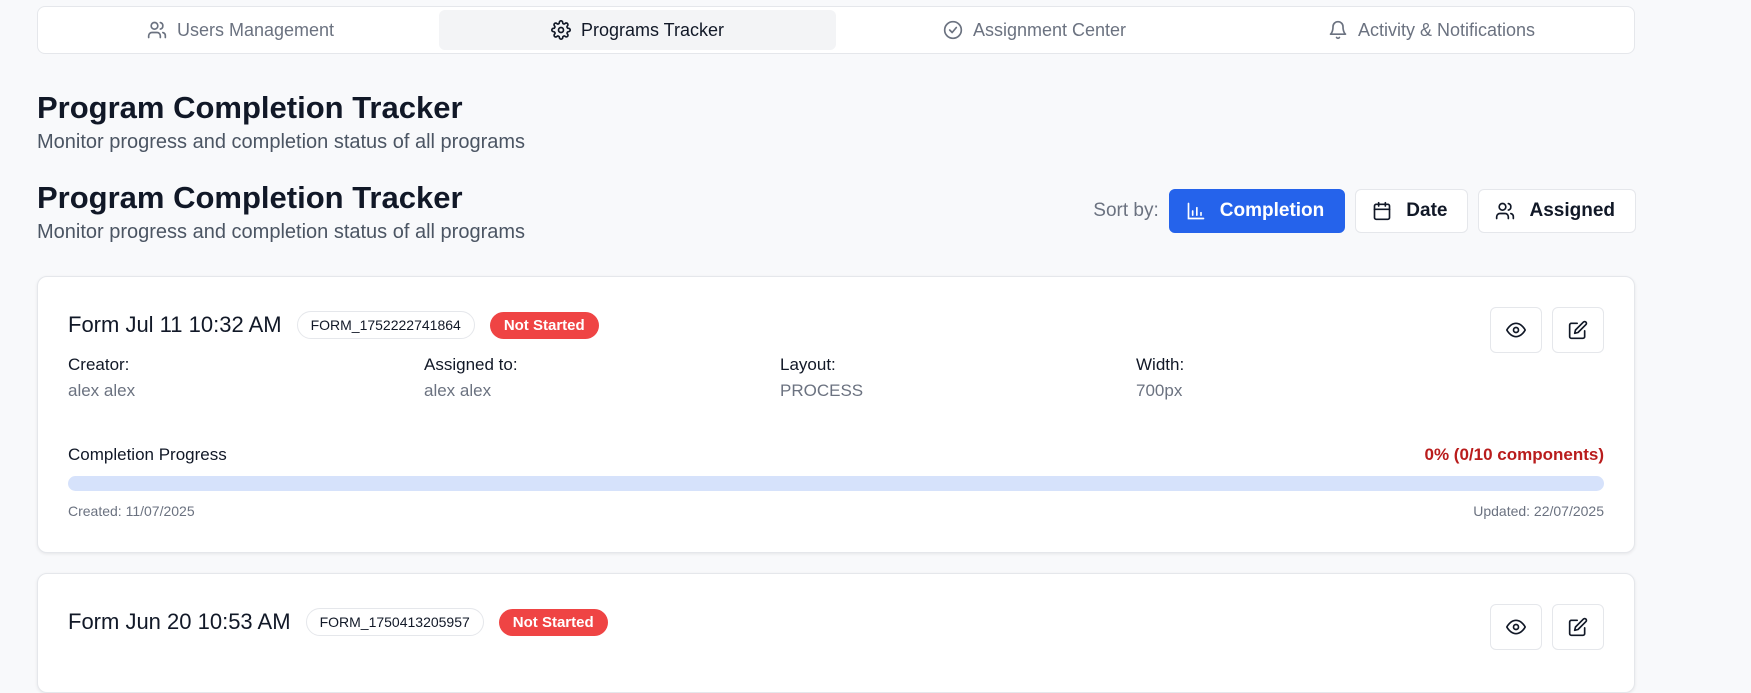  Describe the element at coordinates (1427, 210) in the screenshot. I see `sort-date-label: Date` at that location.